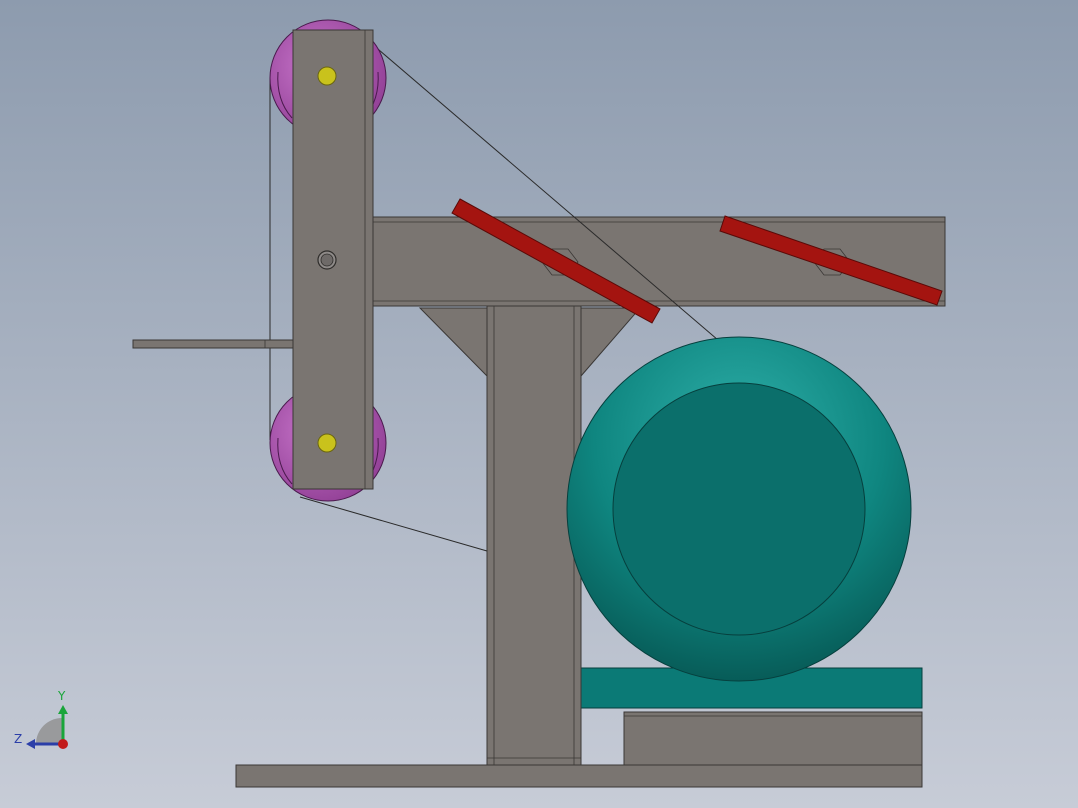  What do you see at coordinates (327, 76) in the screenshot?
I see `top-pulley-bolt` at bounding box center [327, 76].